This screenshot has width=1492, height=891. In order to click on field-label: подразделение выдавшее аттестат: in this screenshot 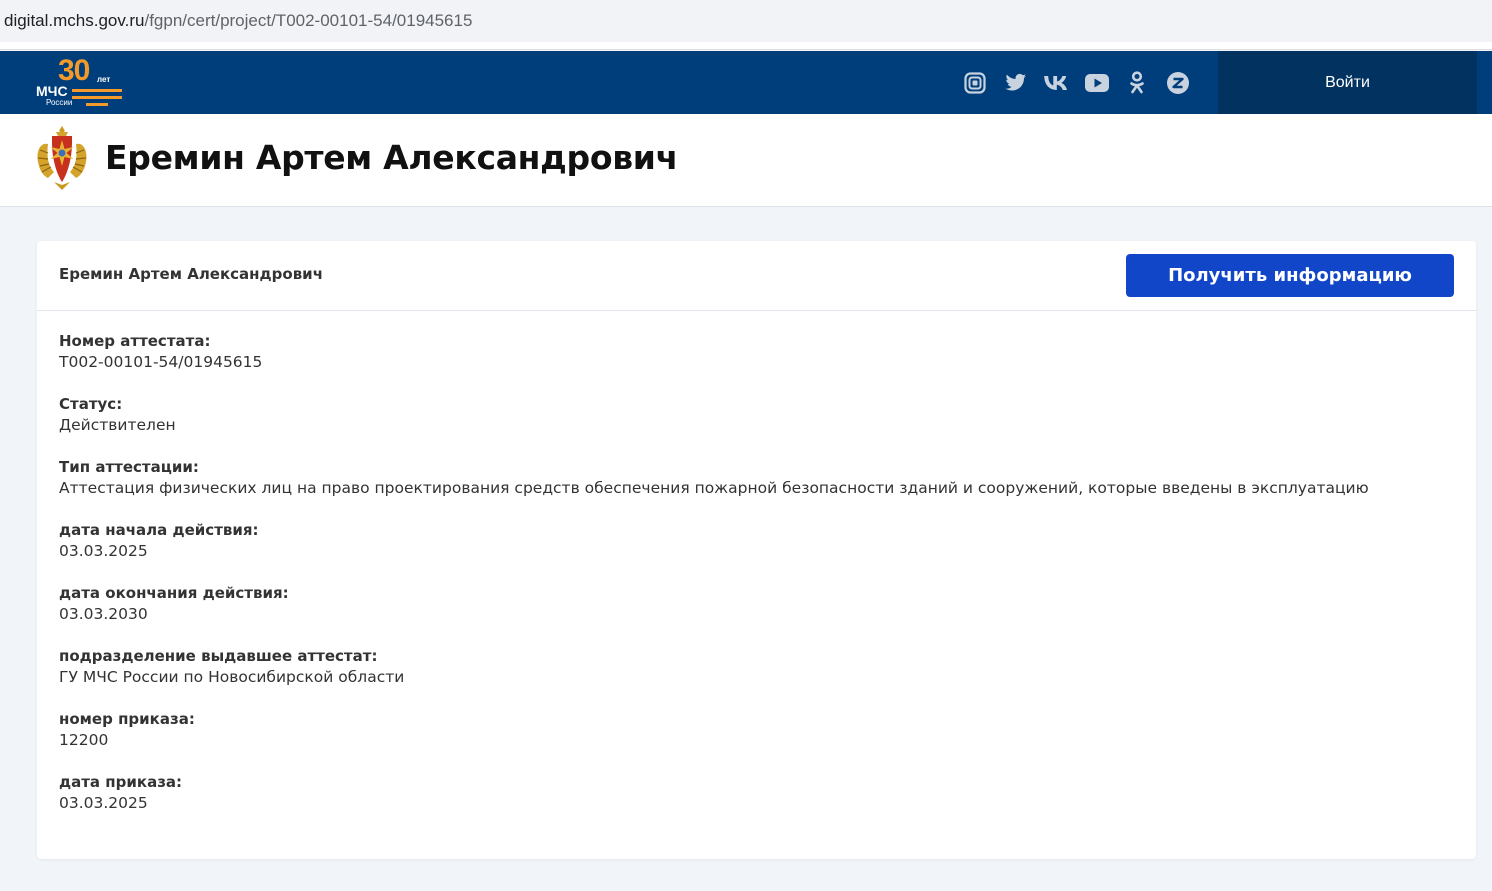, I will do `click(218, 656)`.